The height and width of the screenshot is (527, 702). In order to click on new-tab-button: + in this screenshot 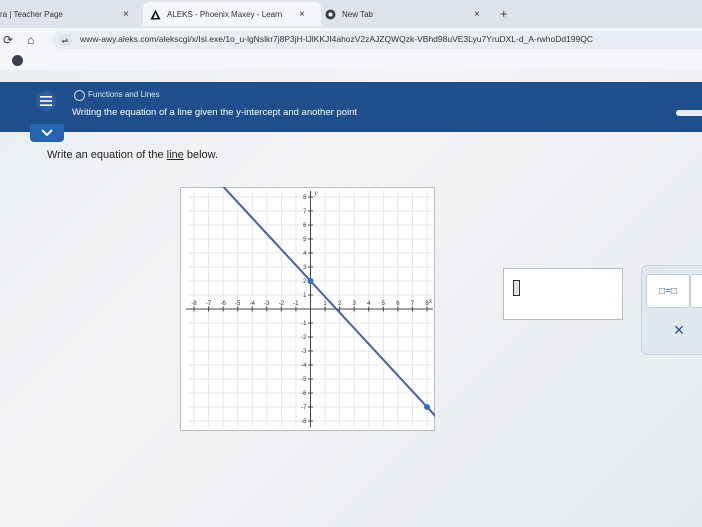, I will do `click(504, 13)`.